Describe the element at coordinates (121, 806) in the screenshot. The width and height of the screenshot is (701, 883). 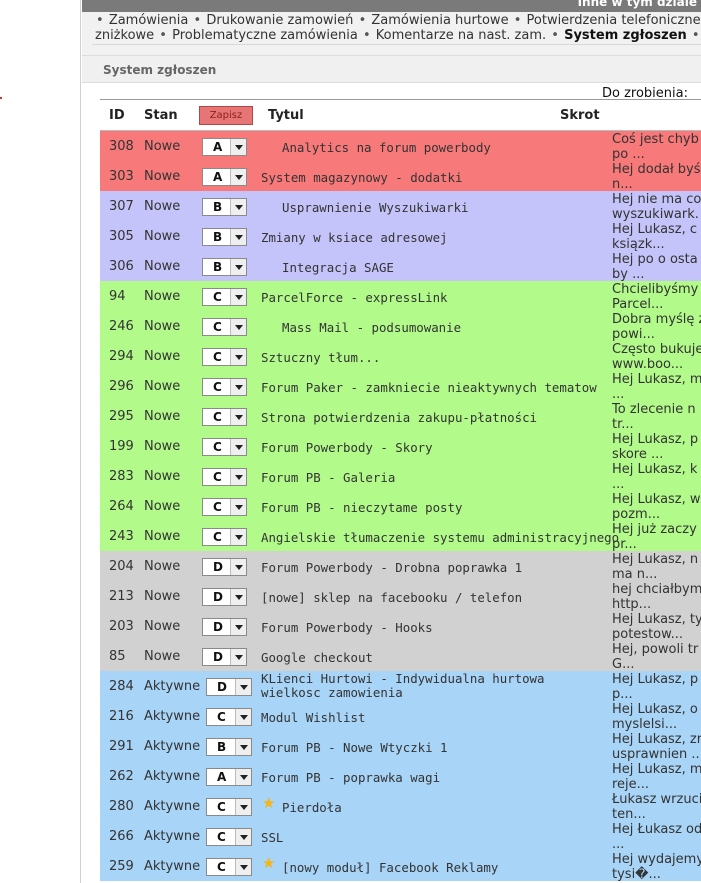
I see `ticket-id: 280` at that location.